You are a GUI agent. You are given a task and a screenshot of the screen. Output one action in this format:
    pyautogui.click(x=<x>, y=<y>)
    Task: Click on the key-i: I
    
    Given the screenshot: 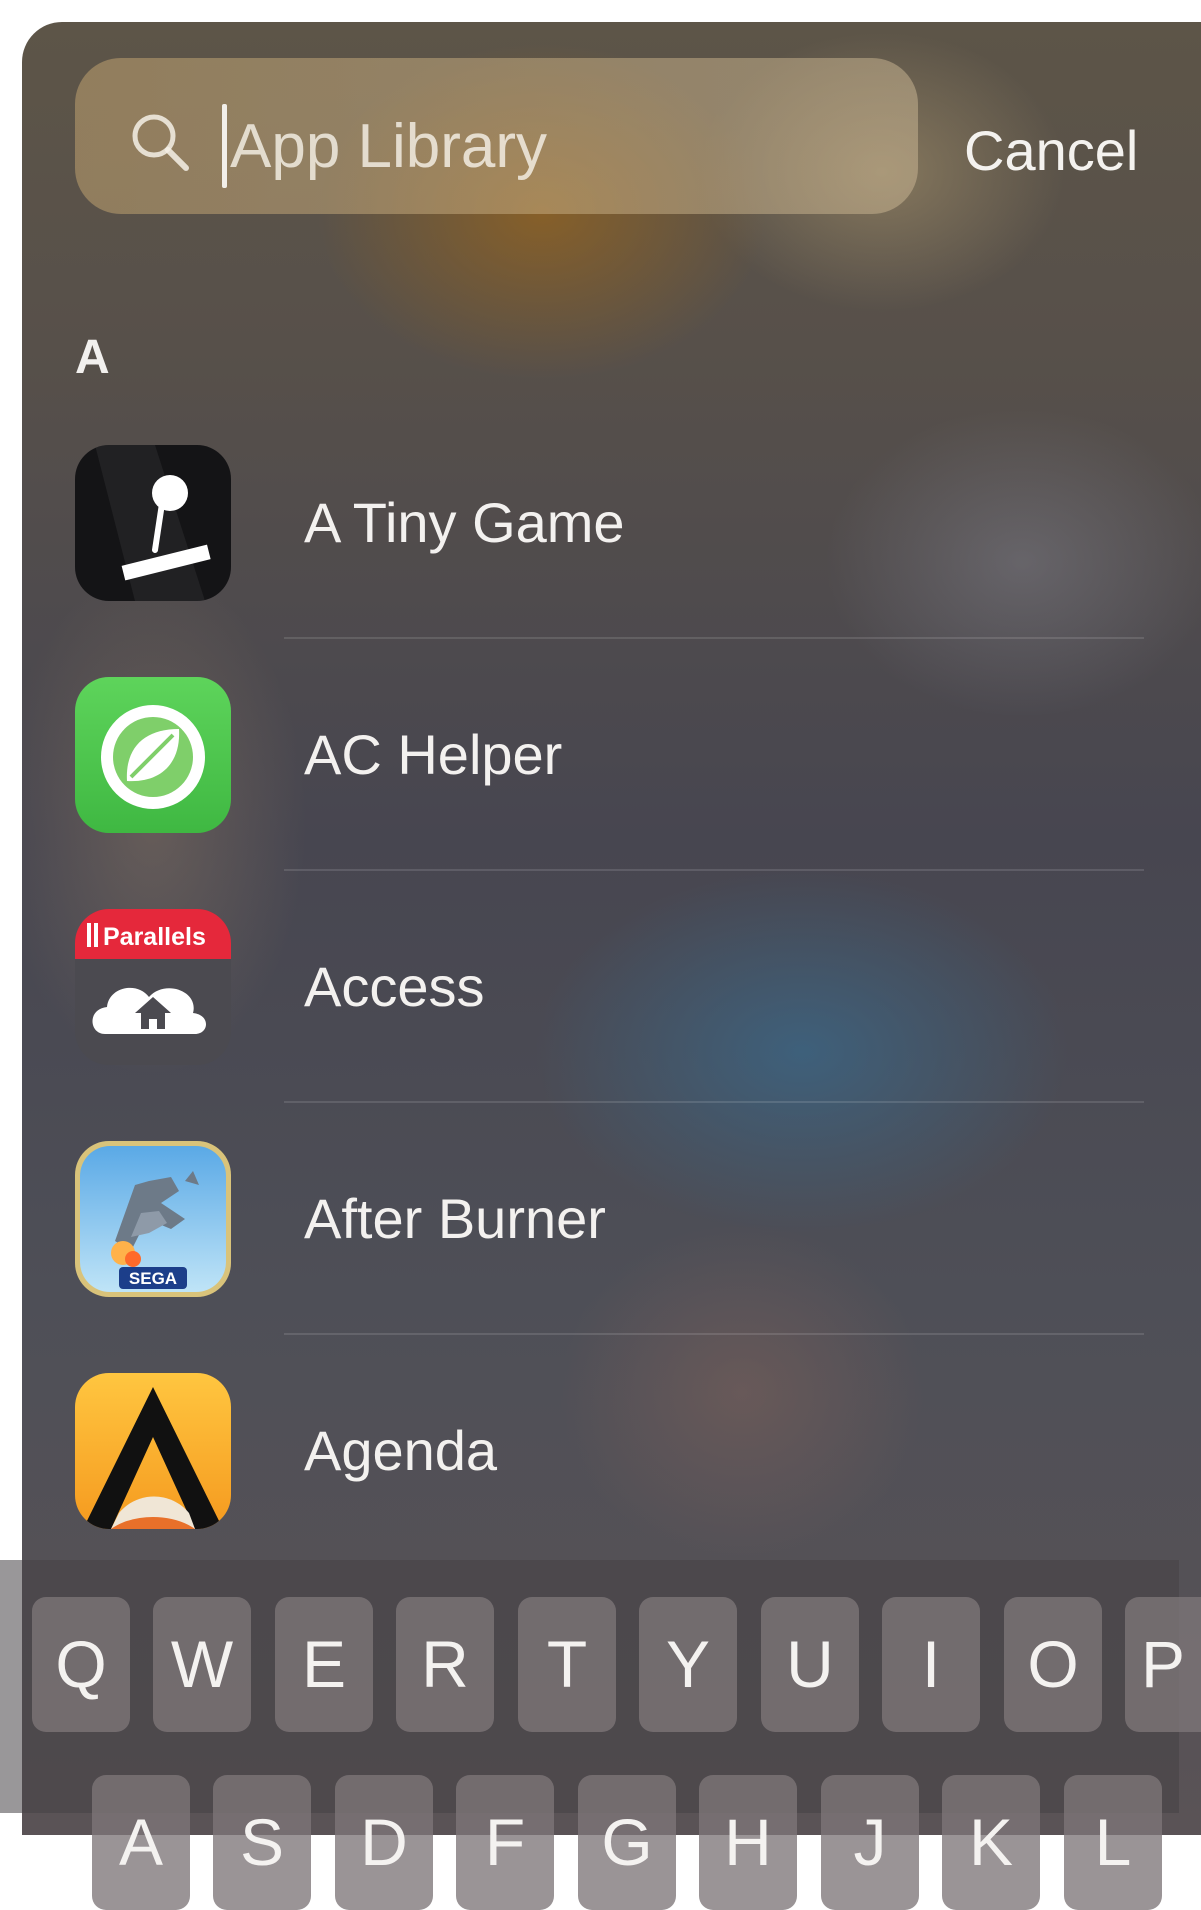 What is the action you would take?
    pyautogui.click(x=931, y=1664)
    